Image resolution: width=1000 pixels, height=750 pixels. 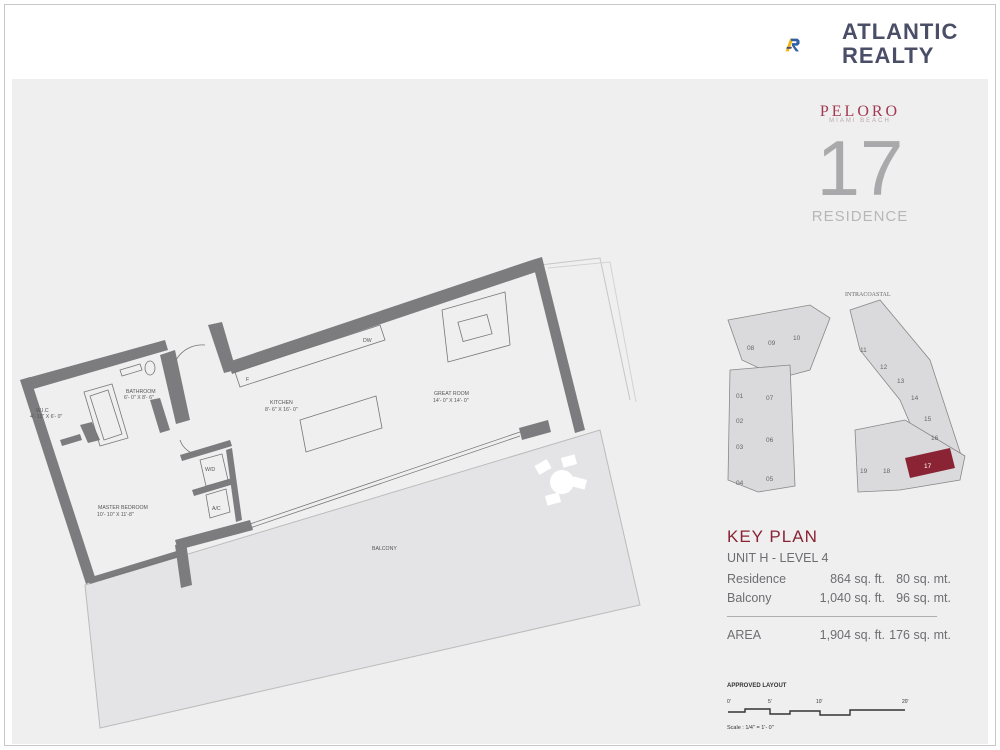 I want to click on great-room-dim: 14'- 0" X 14'- 0", so click(x=451, y=401).